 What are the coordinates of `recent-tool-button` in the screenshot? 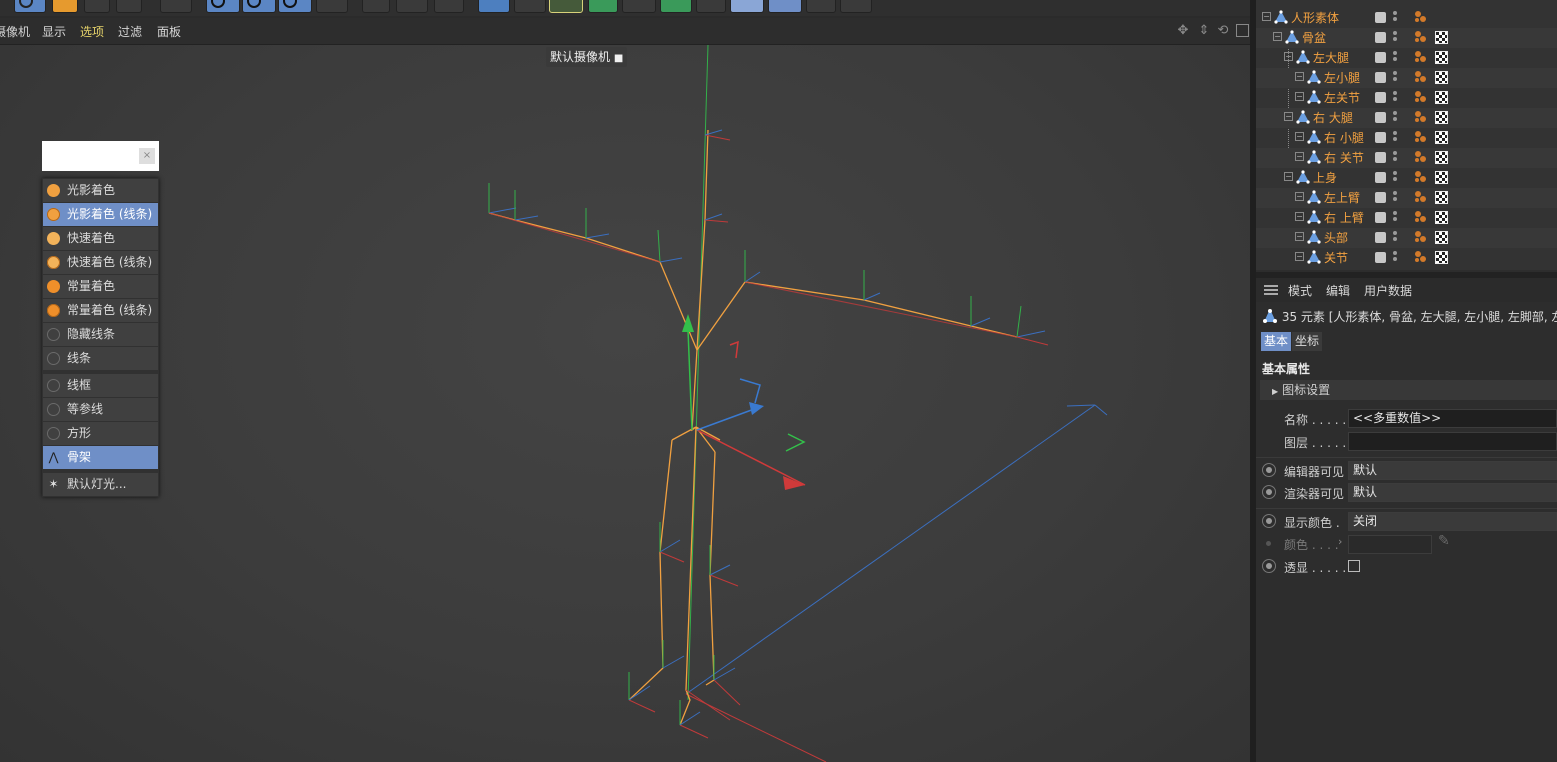 It's located at (129, 6).